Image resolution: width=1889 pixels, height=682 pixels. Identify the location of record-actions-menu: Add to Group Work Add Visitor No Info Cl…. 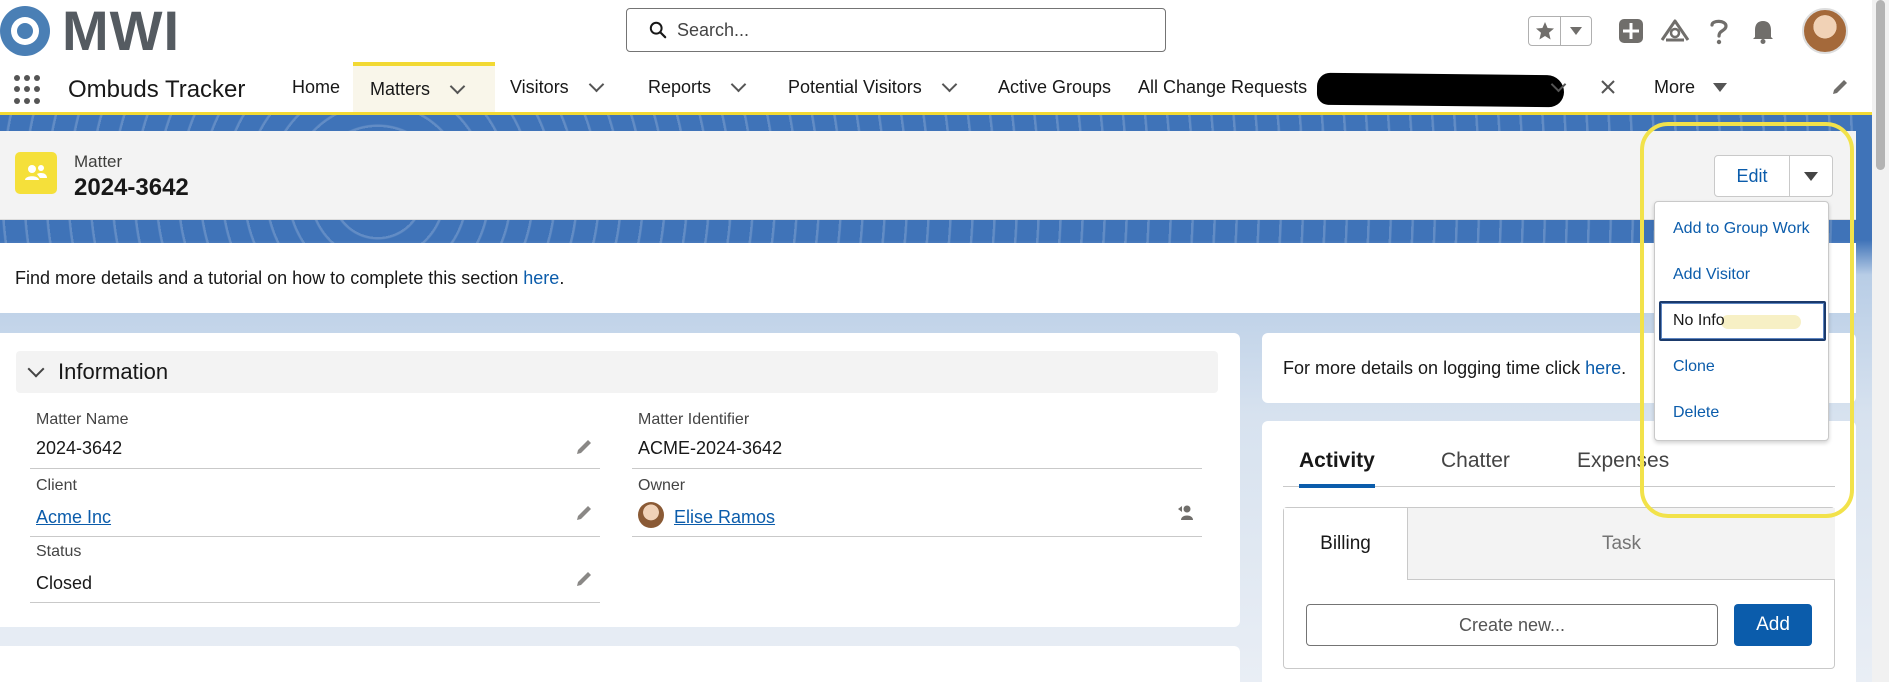
(1741, 321).